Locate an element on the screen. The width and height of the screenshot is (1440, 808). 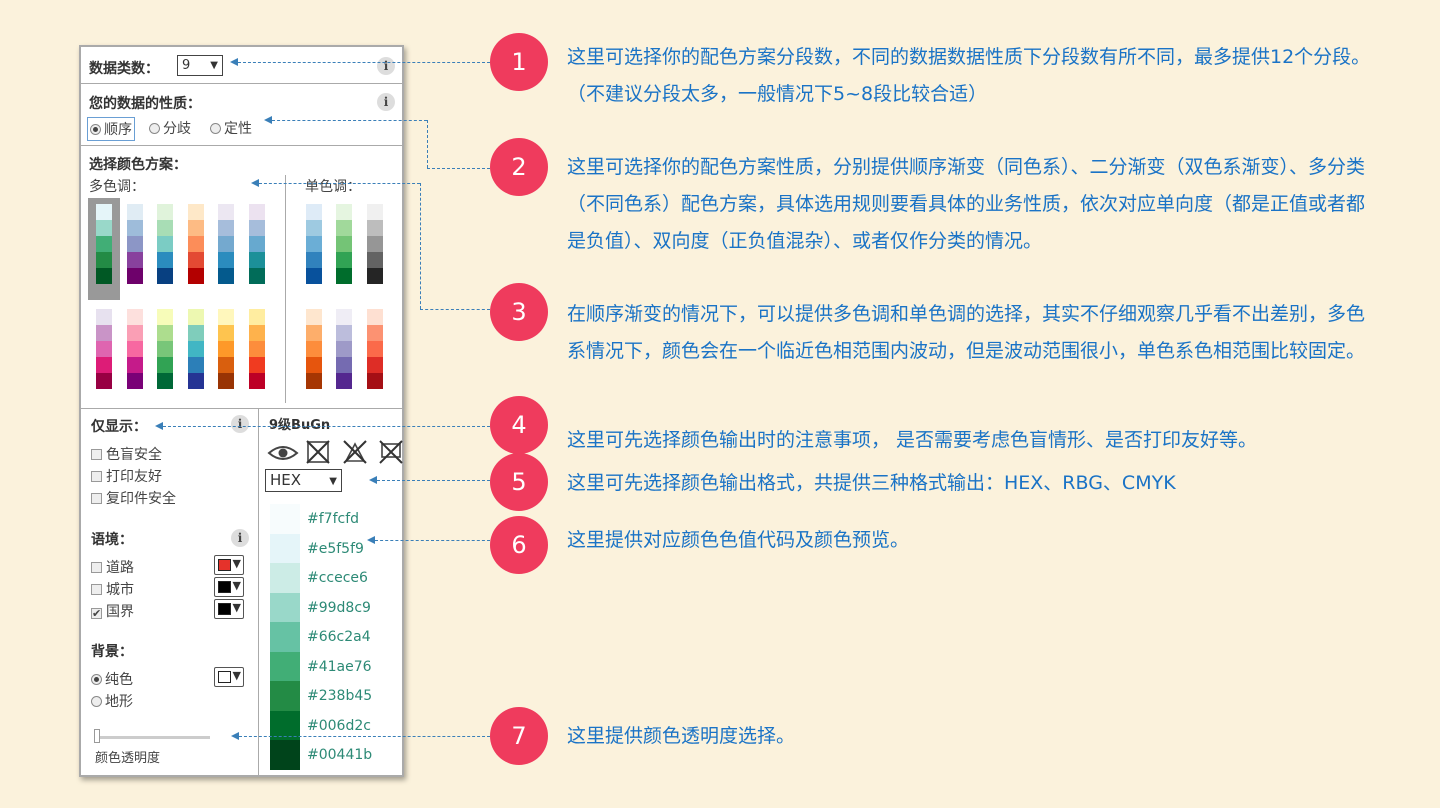
background-option-terrain: 地形 is located at coordinates (112, 701).